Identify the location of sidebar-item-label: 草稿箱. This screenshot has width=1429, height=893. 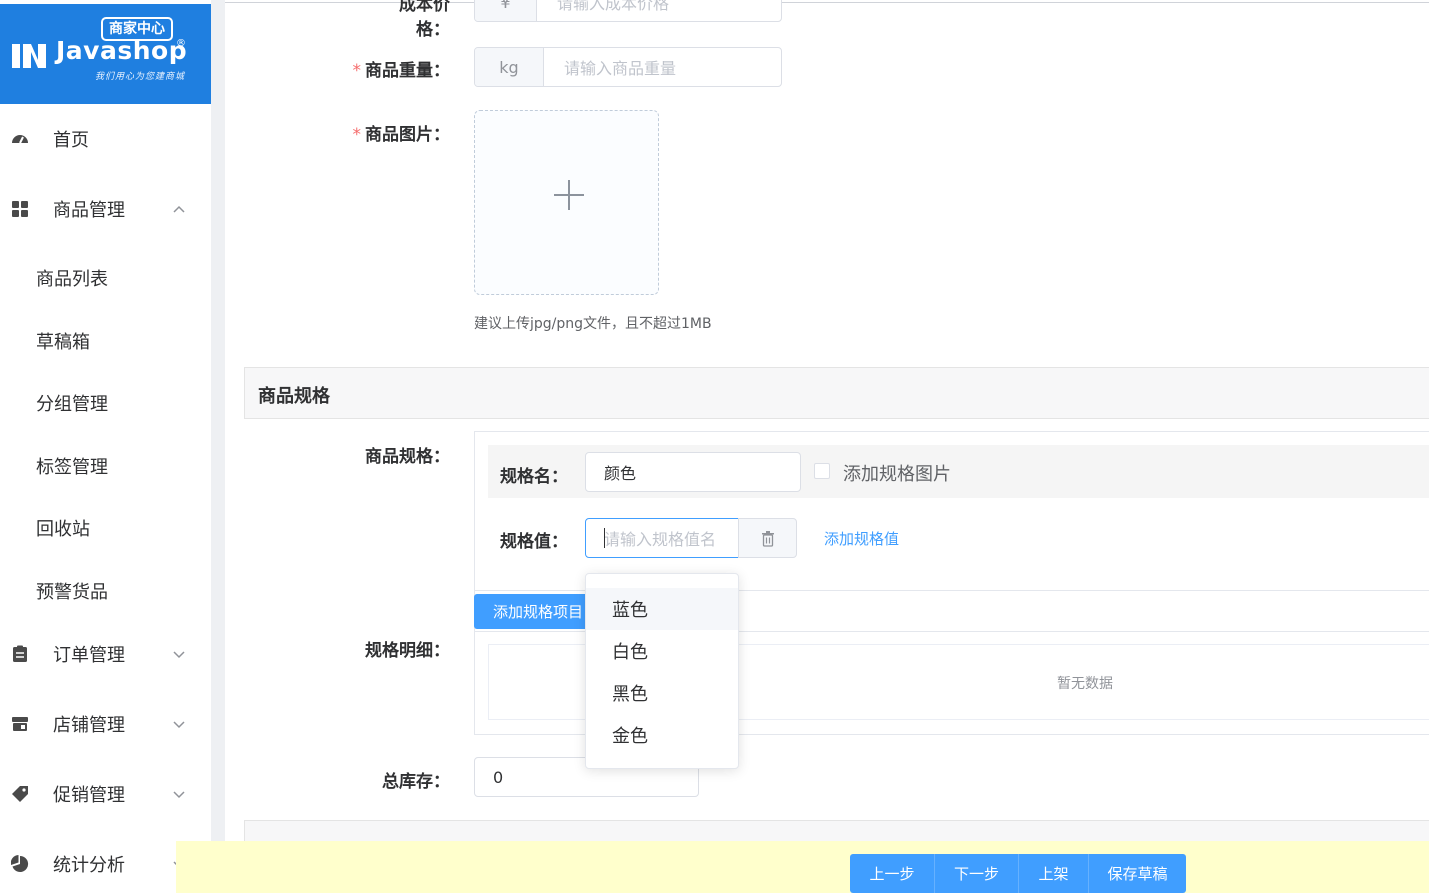
(63, 342).